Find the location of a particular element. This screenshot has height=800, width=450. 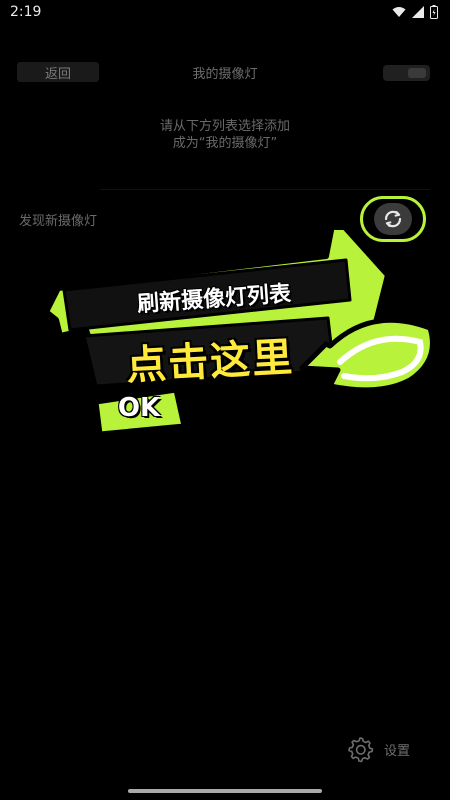

app-header: 返回 我的摄像灯 is located at coordinates (225, 73).